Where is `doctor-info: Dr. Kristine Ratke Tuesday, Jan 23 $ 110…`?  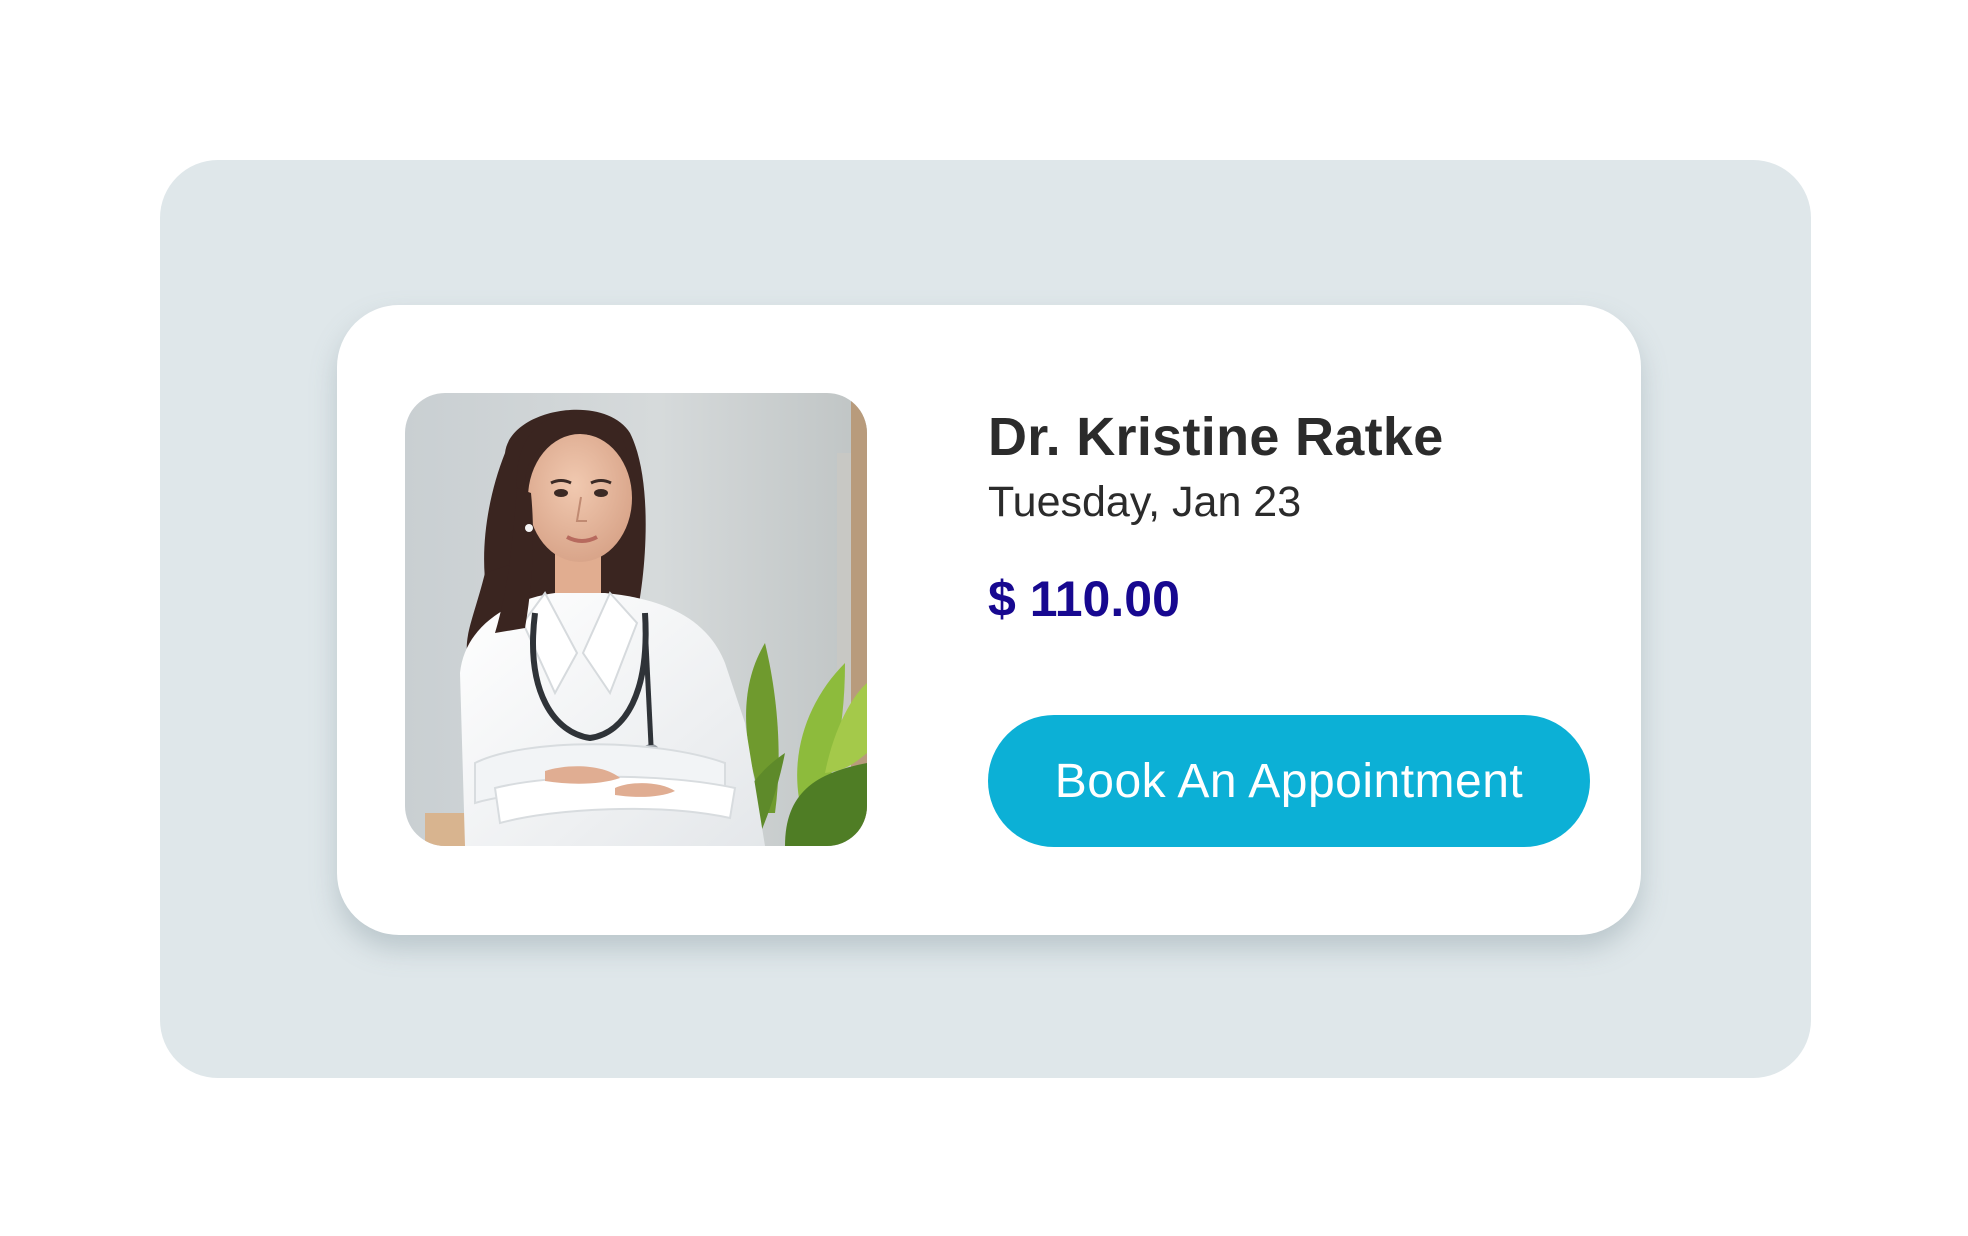
doctor-info: Dr. Kristine Ratke Tuesday, Jan 23 $ 110… is located at coordinates (1298, 517).